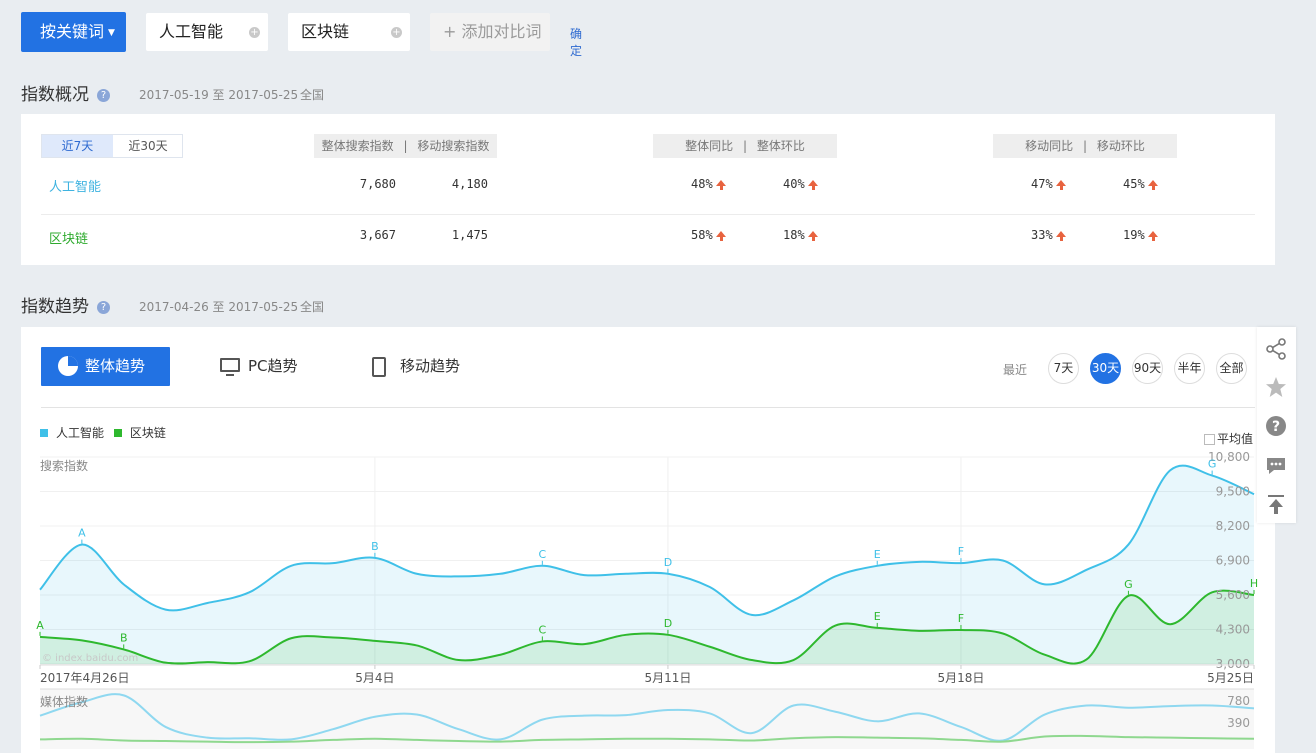 The height and width of the screenshot is (753, 1316). I want to click on trend-region: 全国, so click(312, 307).